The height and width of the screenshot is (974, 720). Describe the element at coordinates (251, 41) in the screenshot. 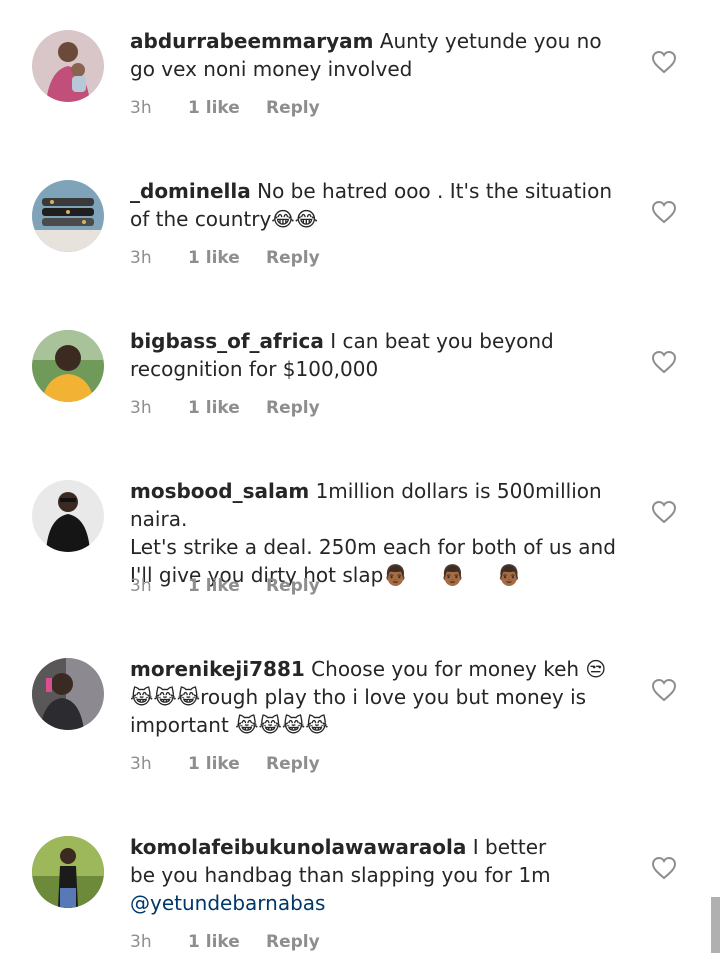

I see `comment-username: abdurrabeemmaryam` at that location.